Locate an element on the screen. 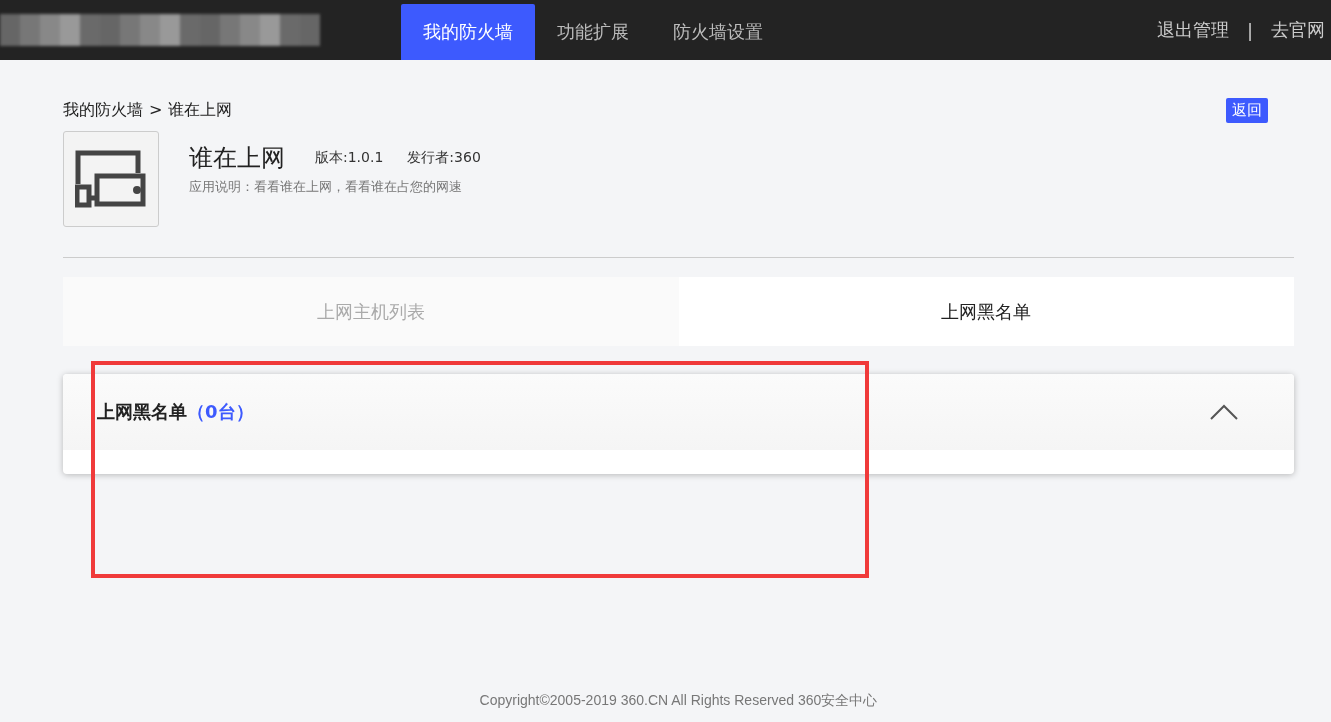 This screenshot has height=722, width=1331. back-button: 返回 is located at coordinates (1247, 110).